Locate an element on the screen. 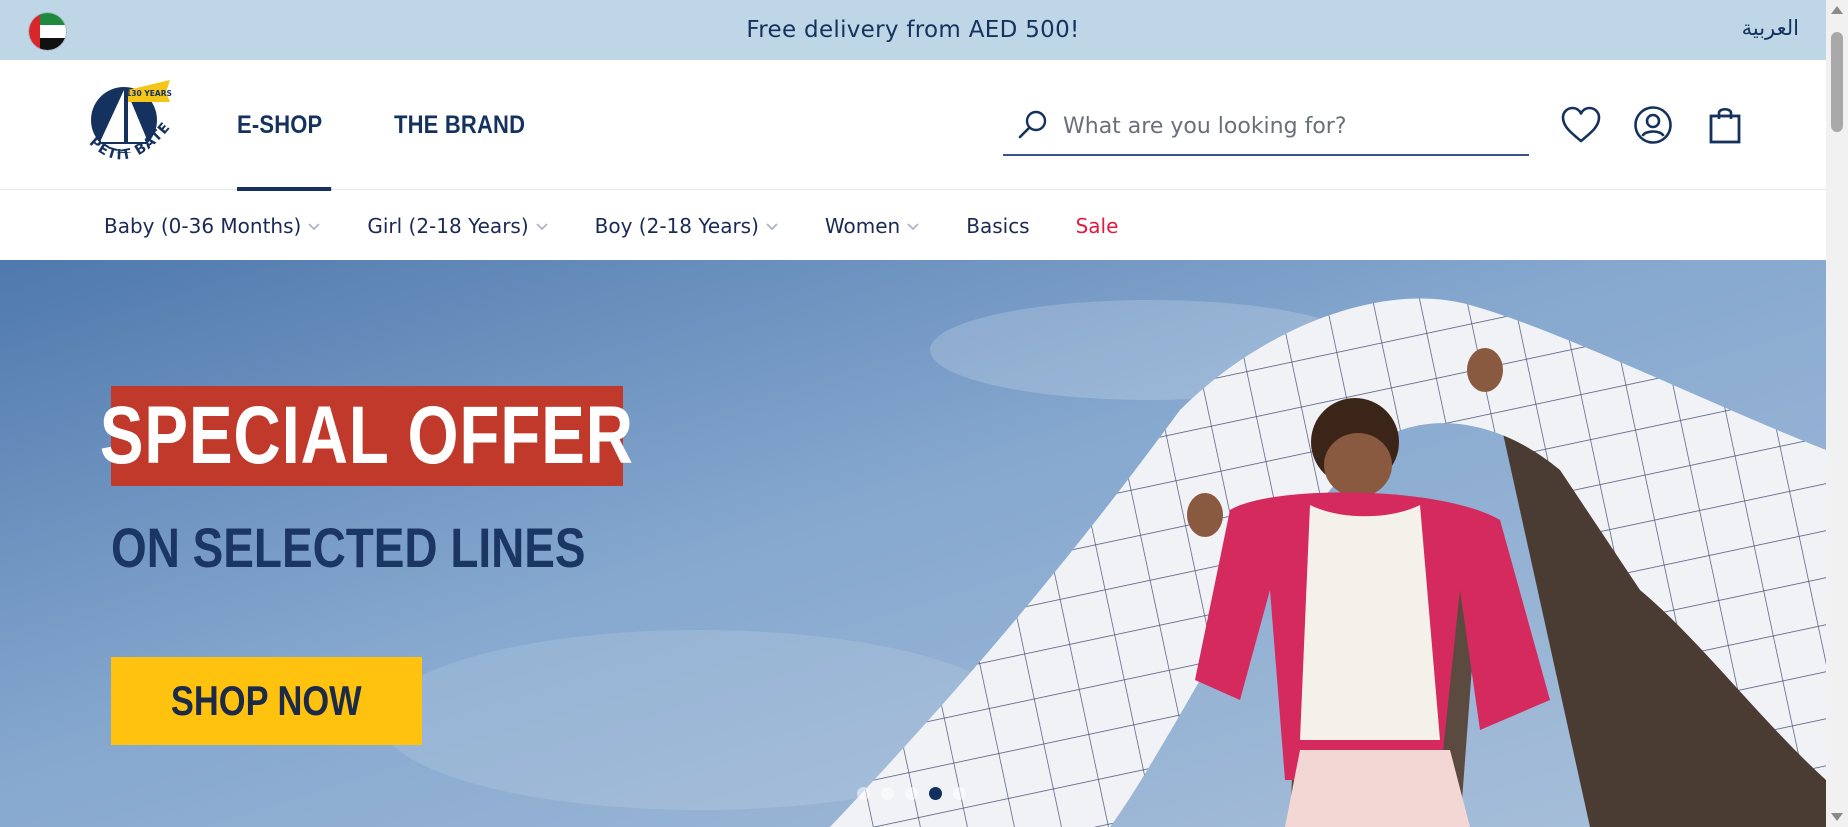  nav-eshop: E-SHOP is located at coordinates (284, 125).